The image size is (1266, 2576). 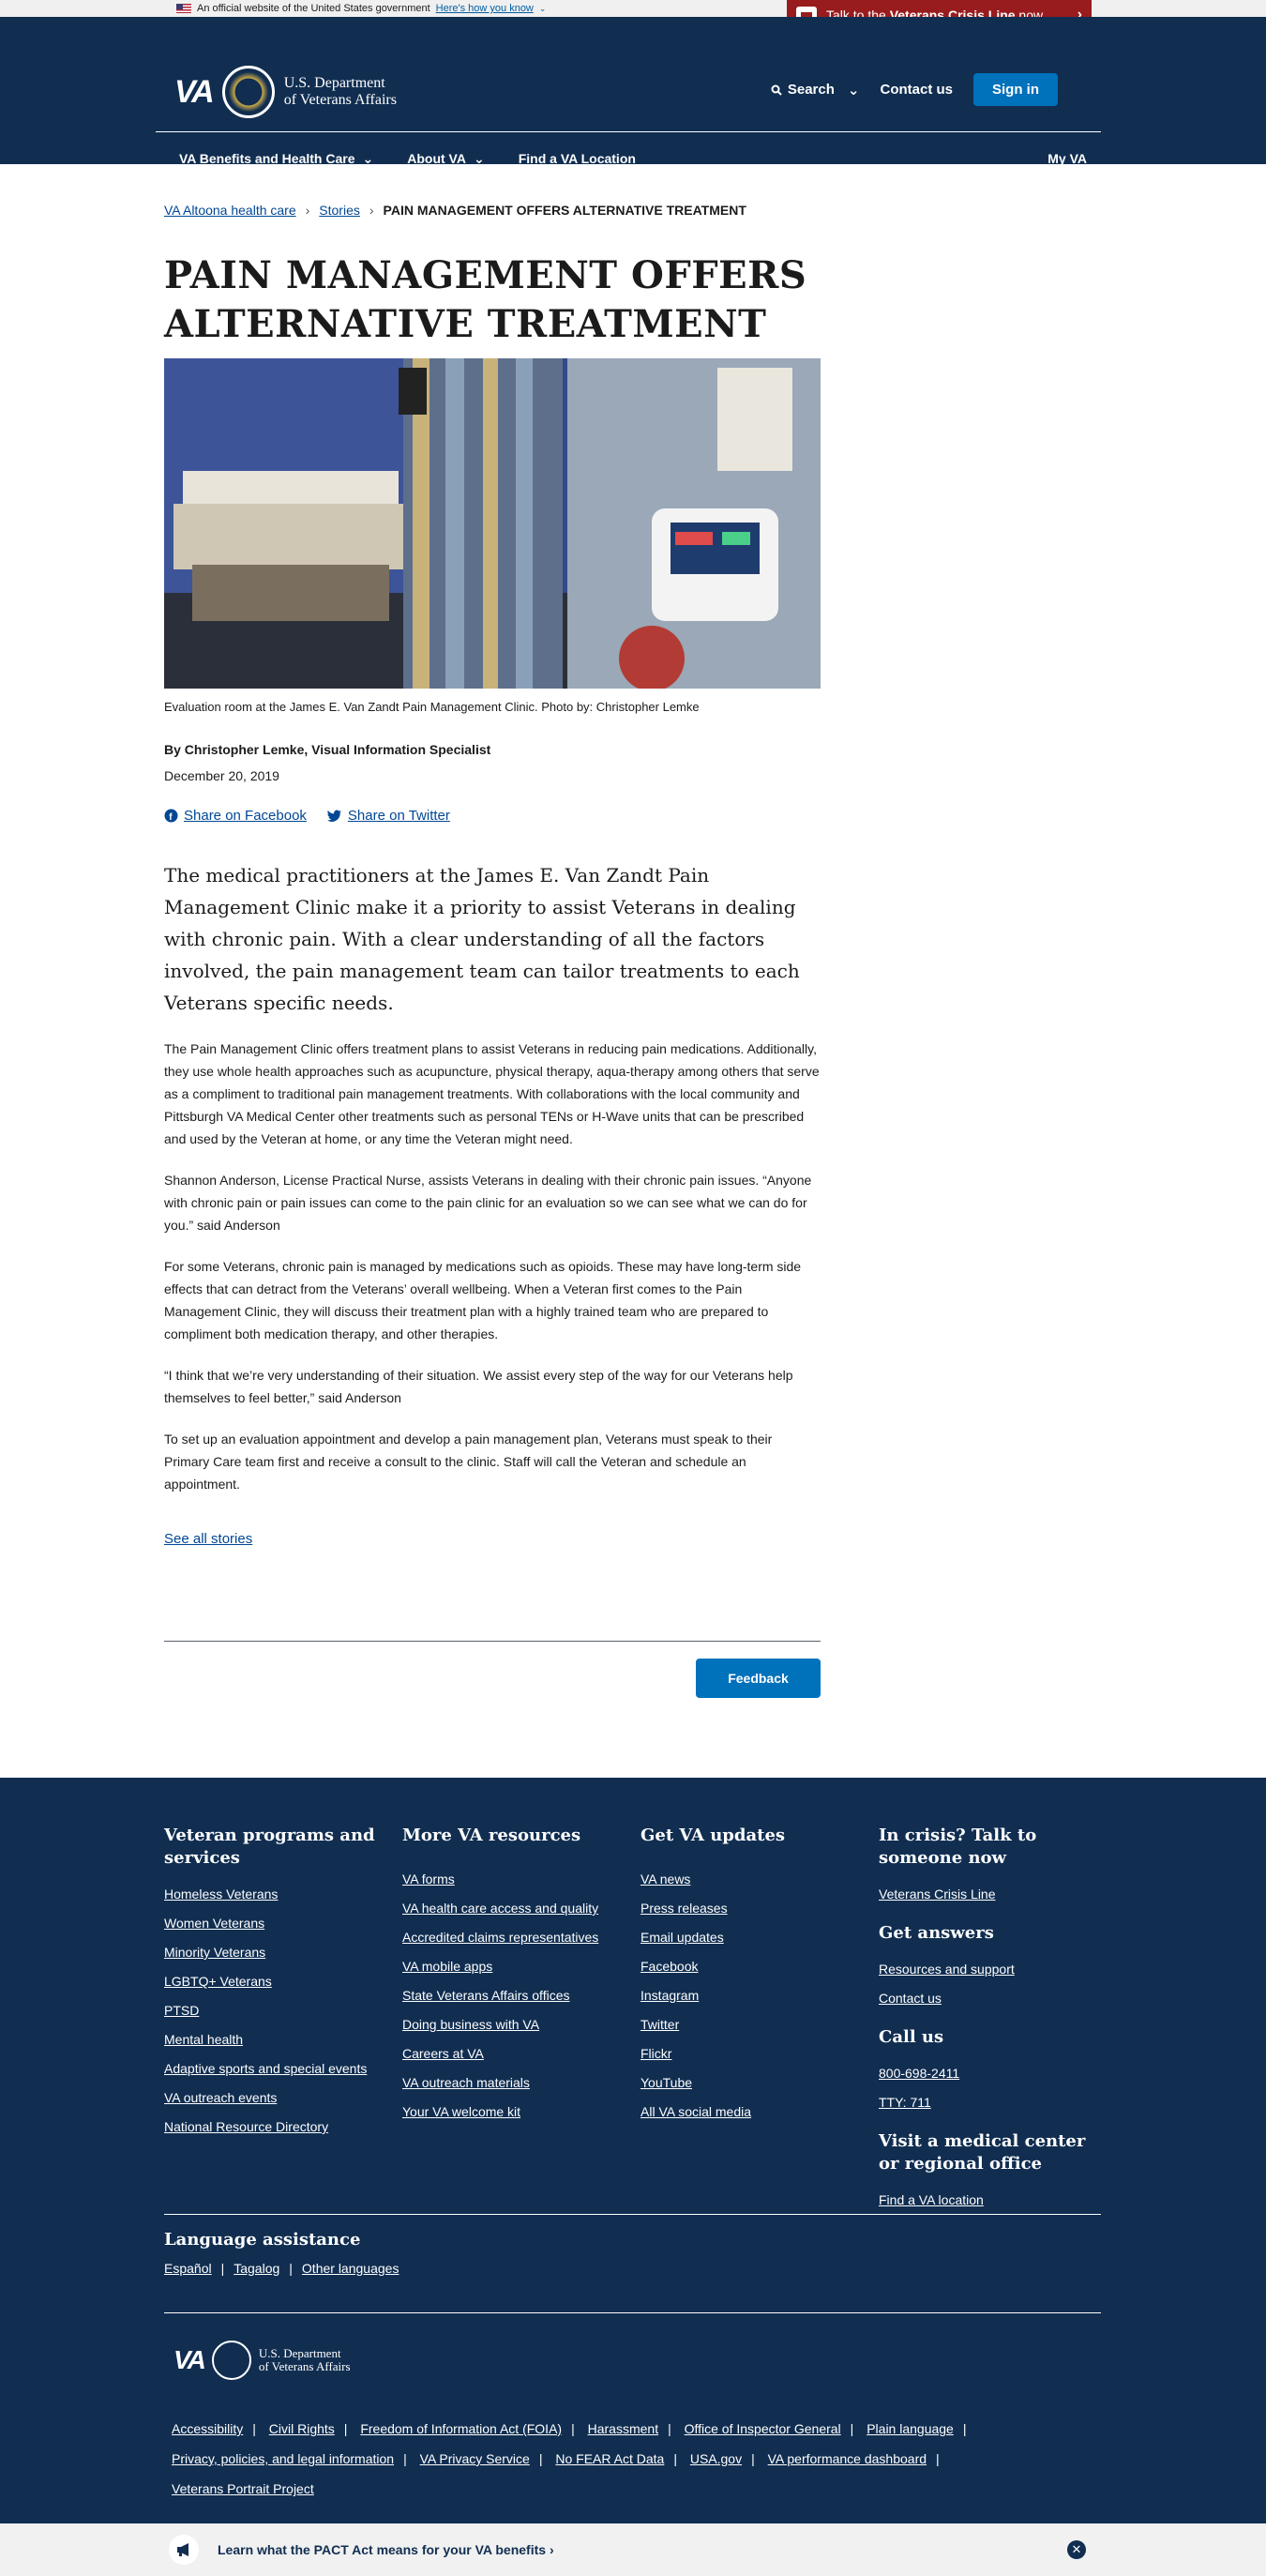 What do you see at coordinates (188, 2268) in the screenshot?
I see `lang-espanol: Español` at bounding box center [188, 2268].